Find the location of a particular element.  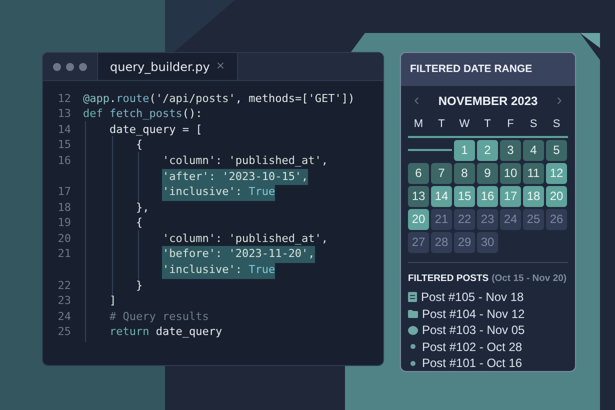

tab-close-button: × is located at coordinates (221, 66).